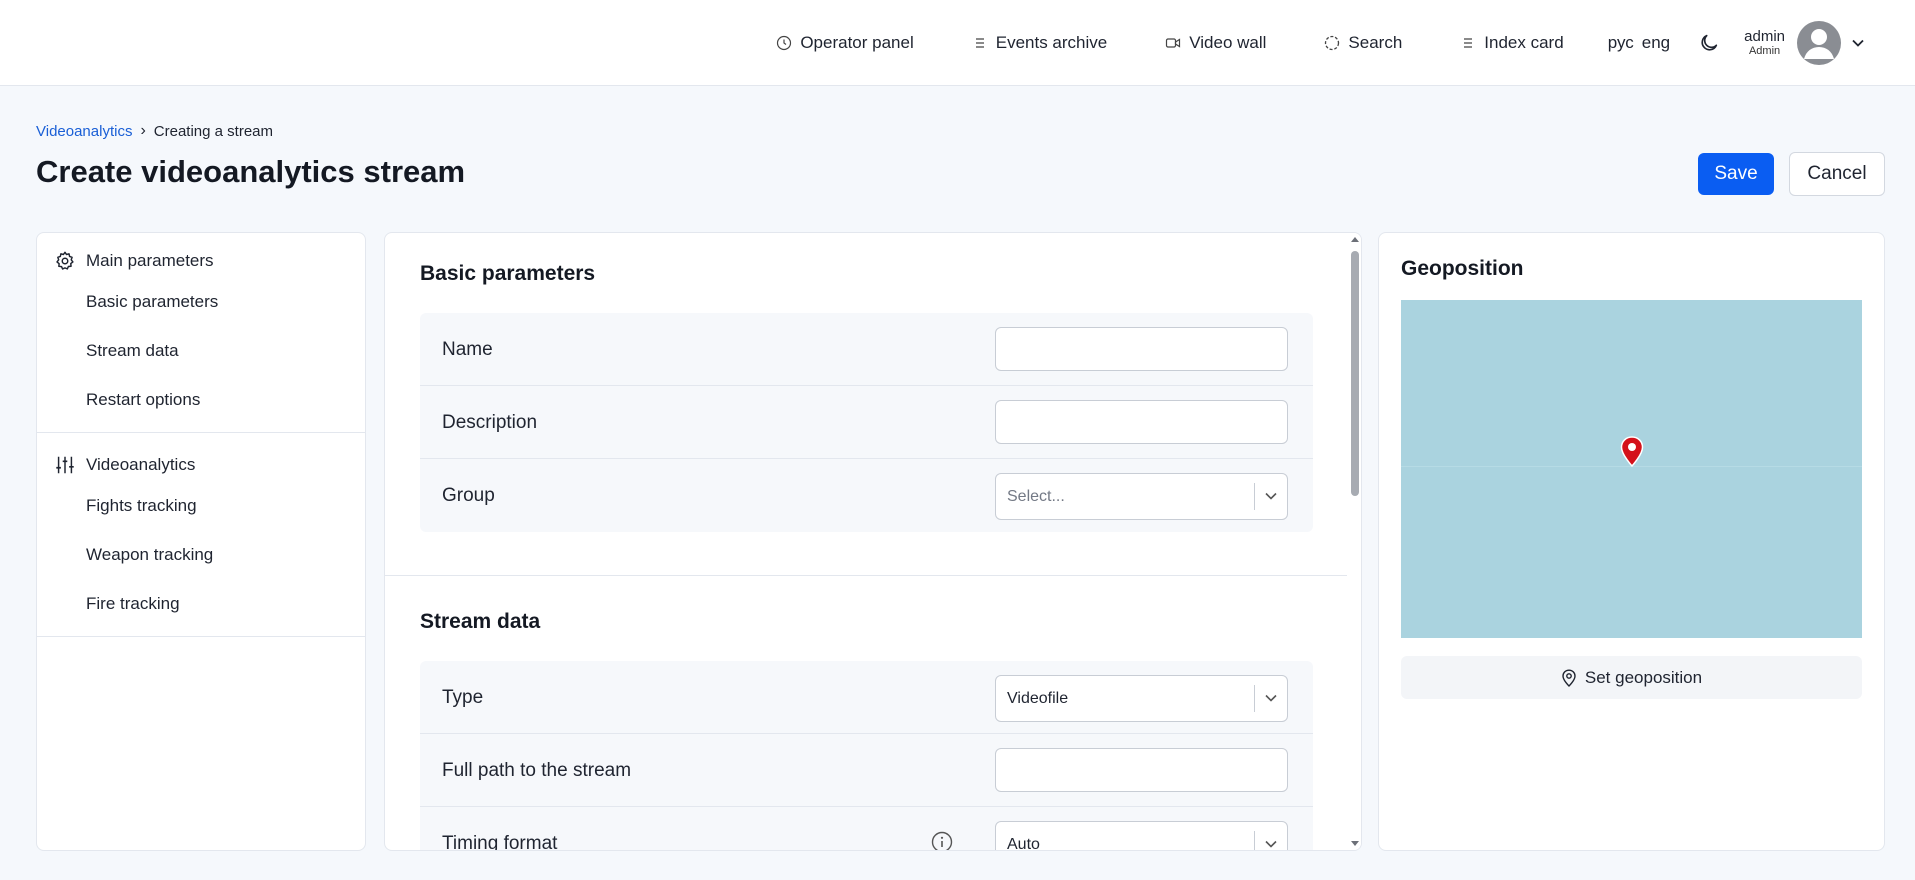 The height and width of the screenshot is (880, 1915). What do you see at coordinates (1141, 770) in the screenshot?
I see `stream-path-input` at bounding box center [1141, 770].